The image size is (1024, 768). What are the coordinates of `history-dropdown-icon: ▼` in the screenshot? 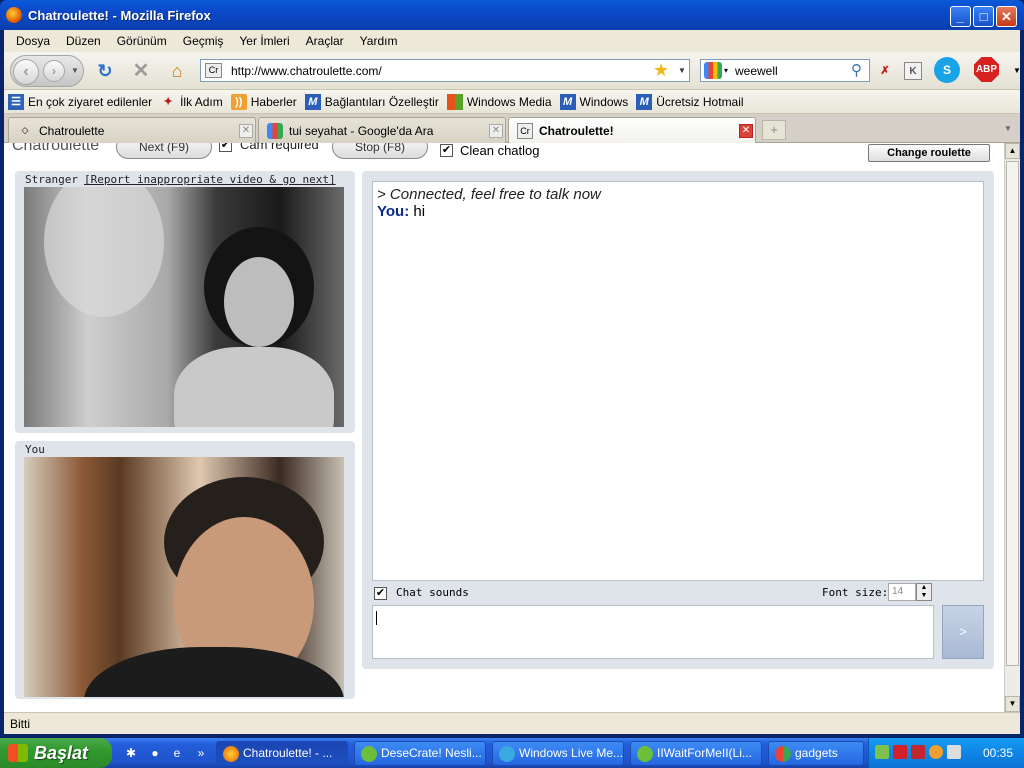 It's located at (75, 70).